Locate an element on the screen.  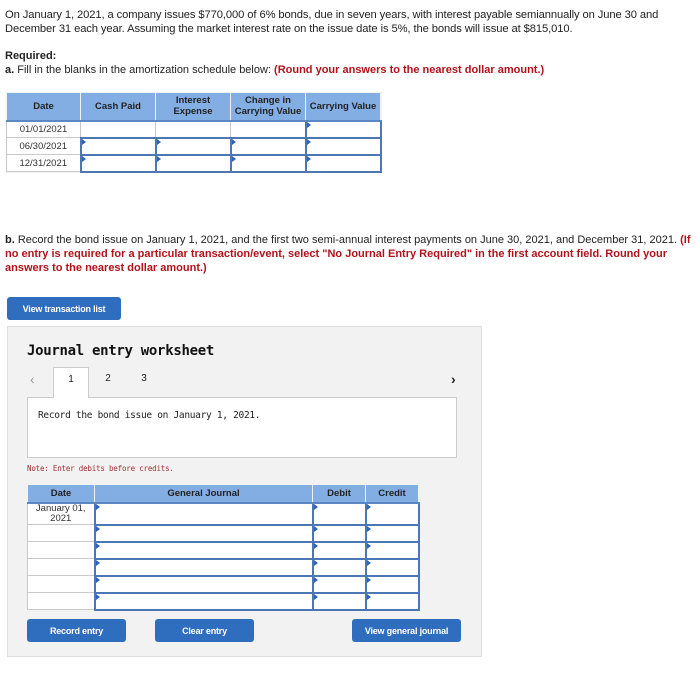
col-header-debit: Debit is located at coordinates (339, 494).